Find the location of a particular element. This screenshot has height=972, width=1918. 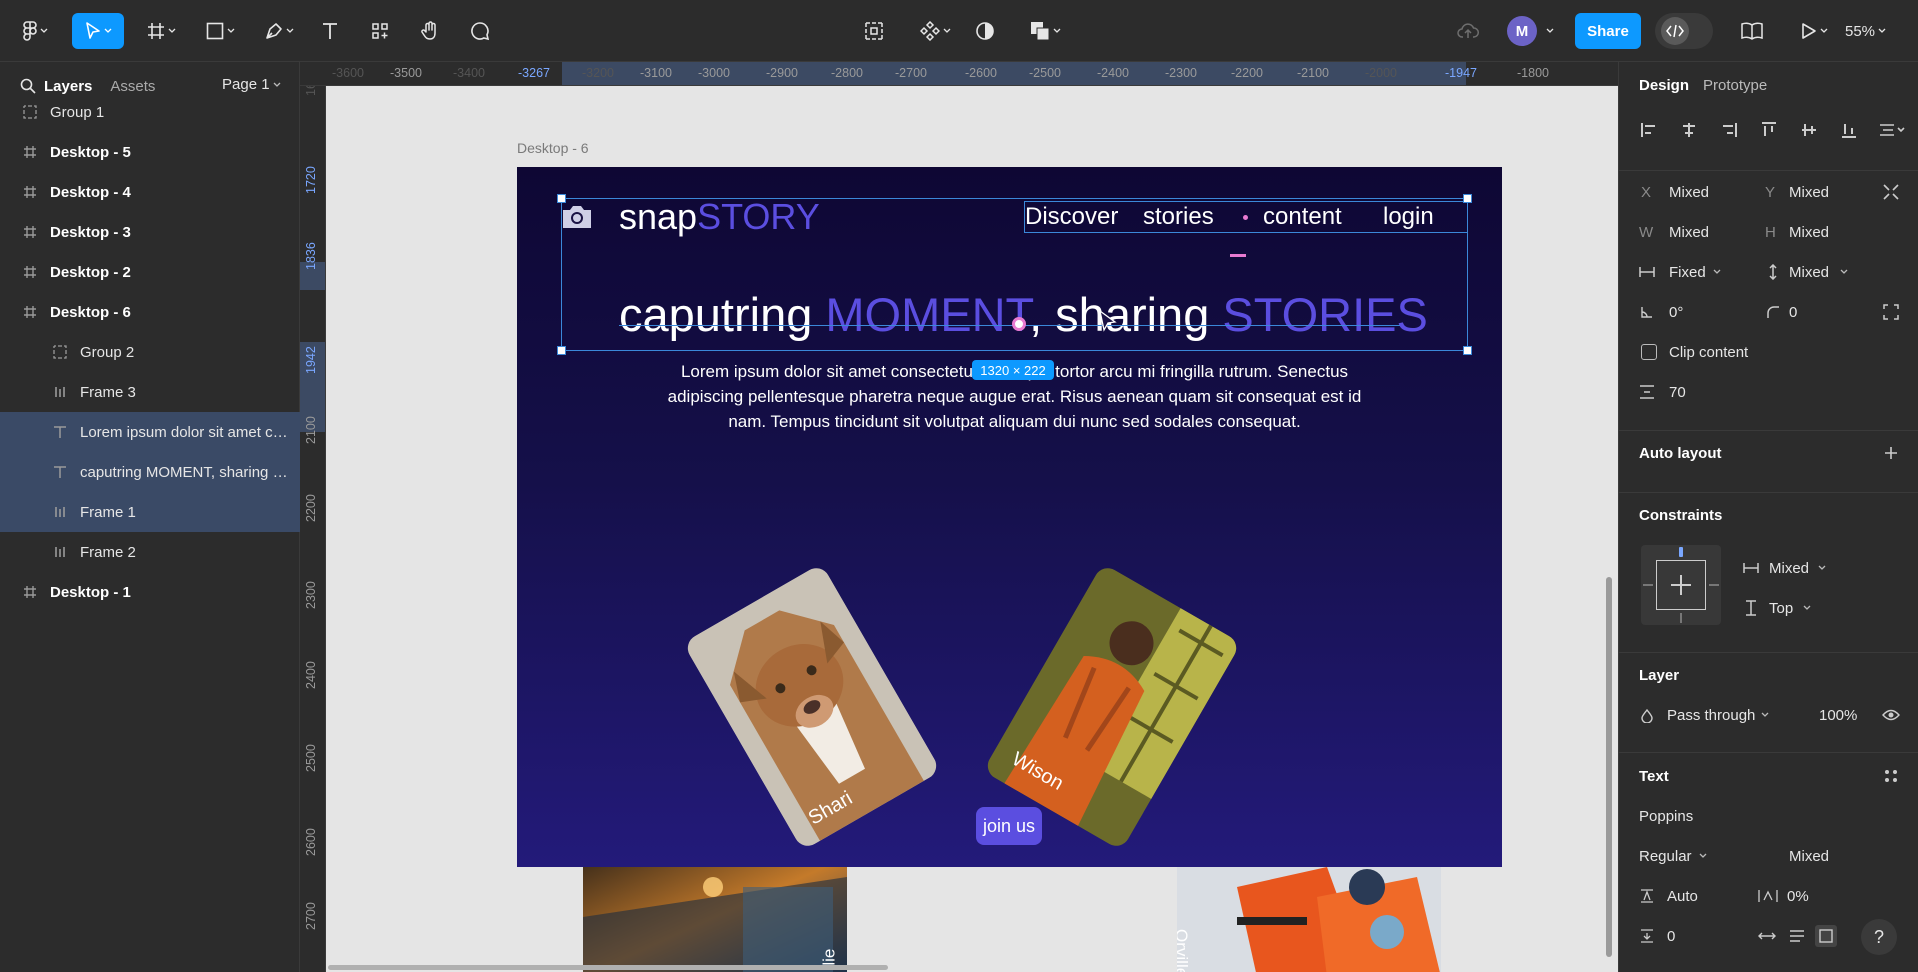

horizontal-scrollbar is located at coordinates (608, 967).